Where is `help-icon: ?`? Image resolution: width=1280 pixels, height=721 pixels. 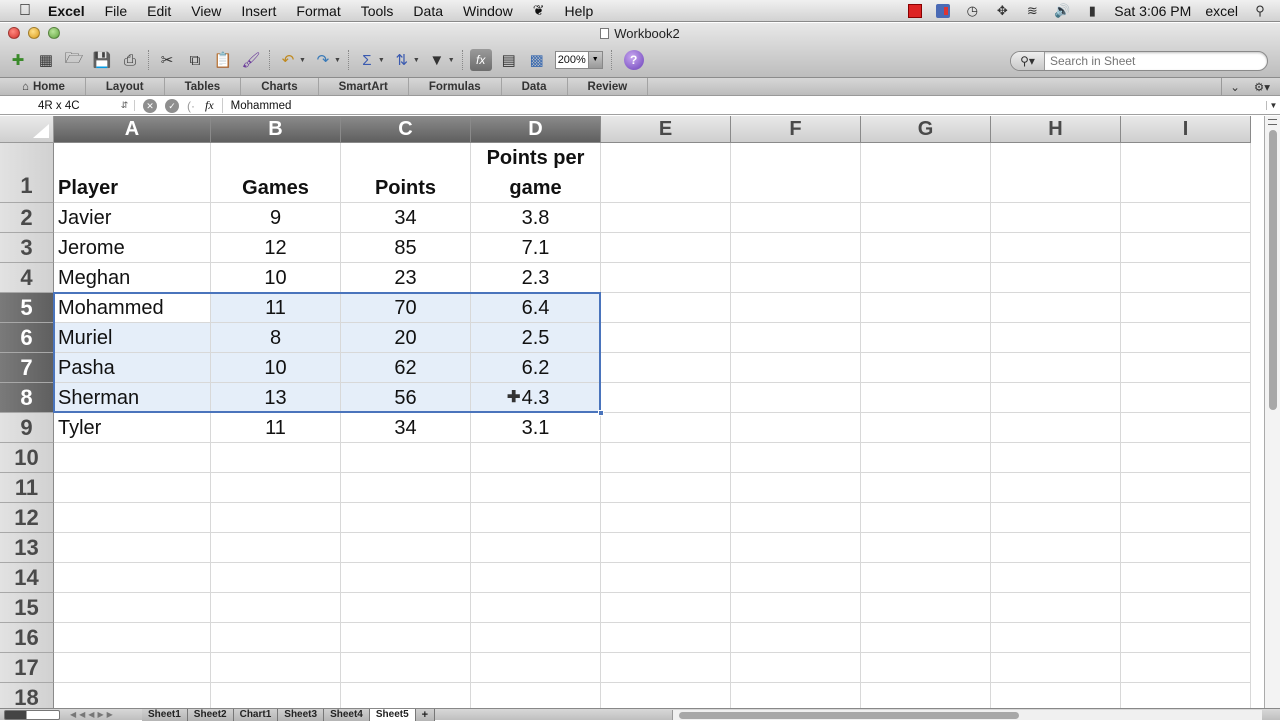 help-icon: ? is located at coordinates (633, 60).